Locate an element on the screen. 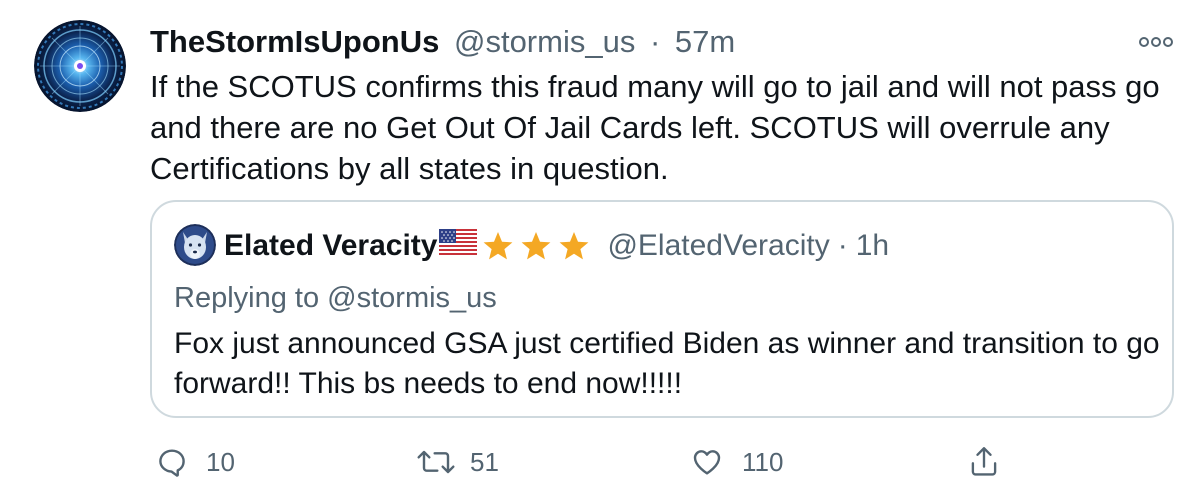 The height and width of the screenshot is (493, 1200). share-button is located at coordinates (984, 462).